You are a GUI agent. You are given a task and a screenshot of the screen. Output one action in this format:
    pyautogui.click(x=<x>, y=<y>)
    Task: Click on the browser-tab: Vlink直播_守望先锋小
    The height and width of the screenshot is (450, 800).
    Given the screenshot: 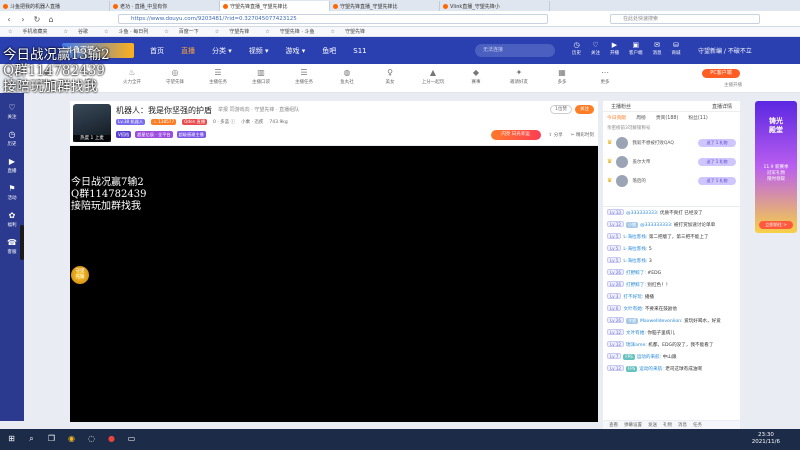 What is the action you would take?
    pyautogui.click(x=495, y=6)
    